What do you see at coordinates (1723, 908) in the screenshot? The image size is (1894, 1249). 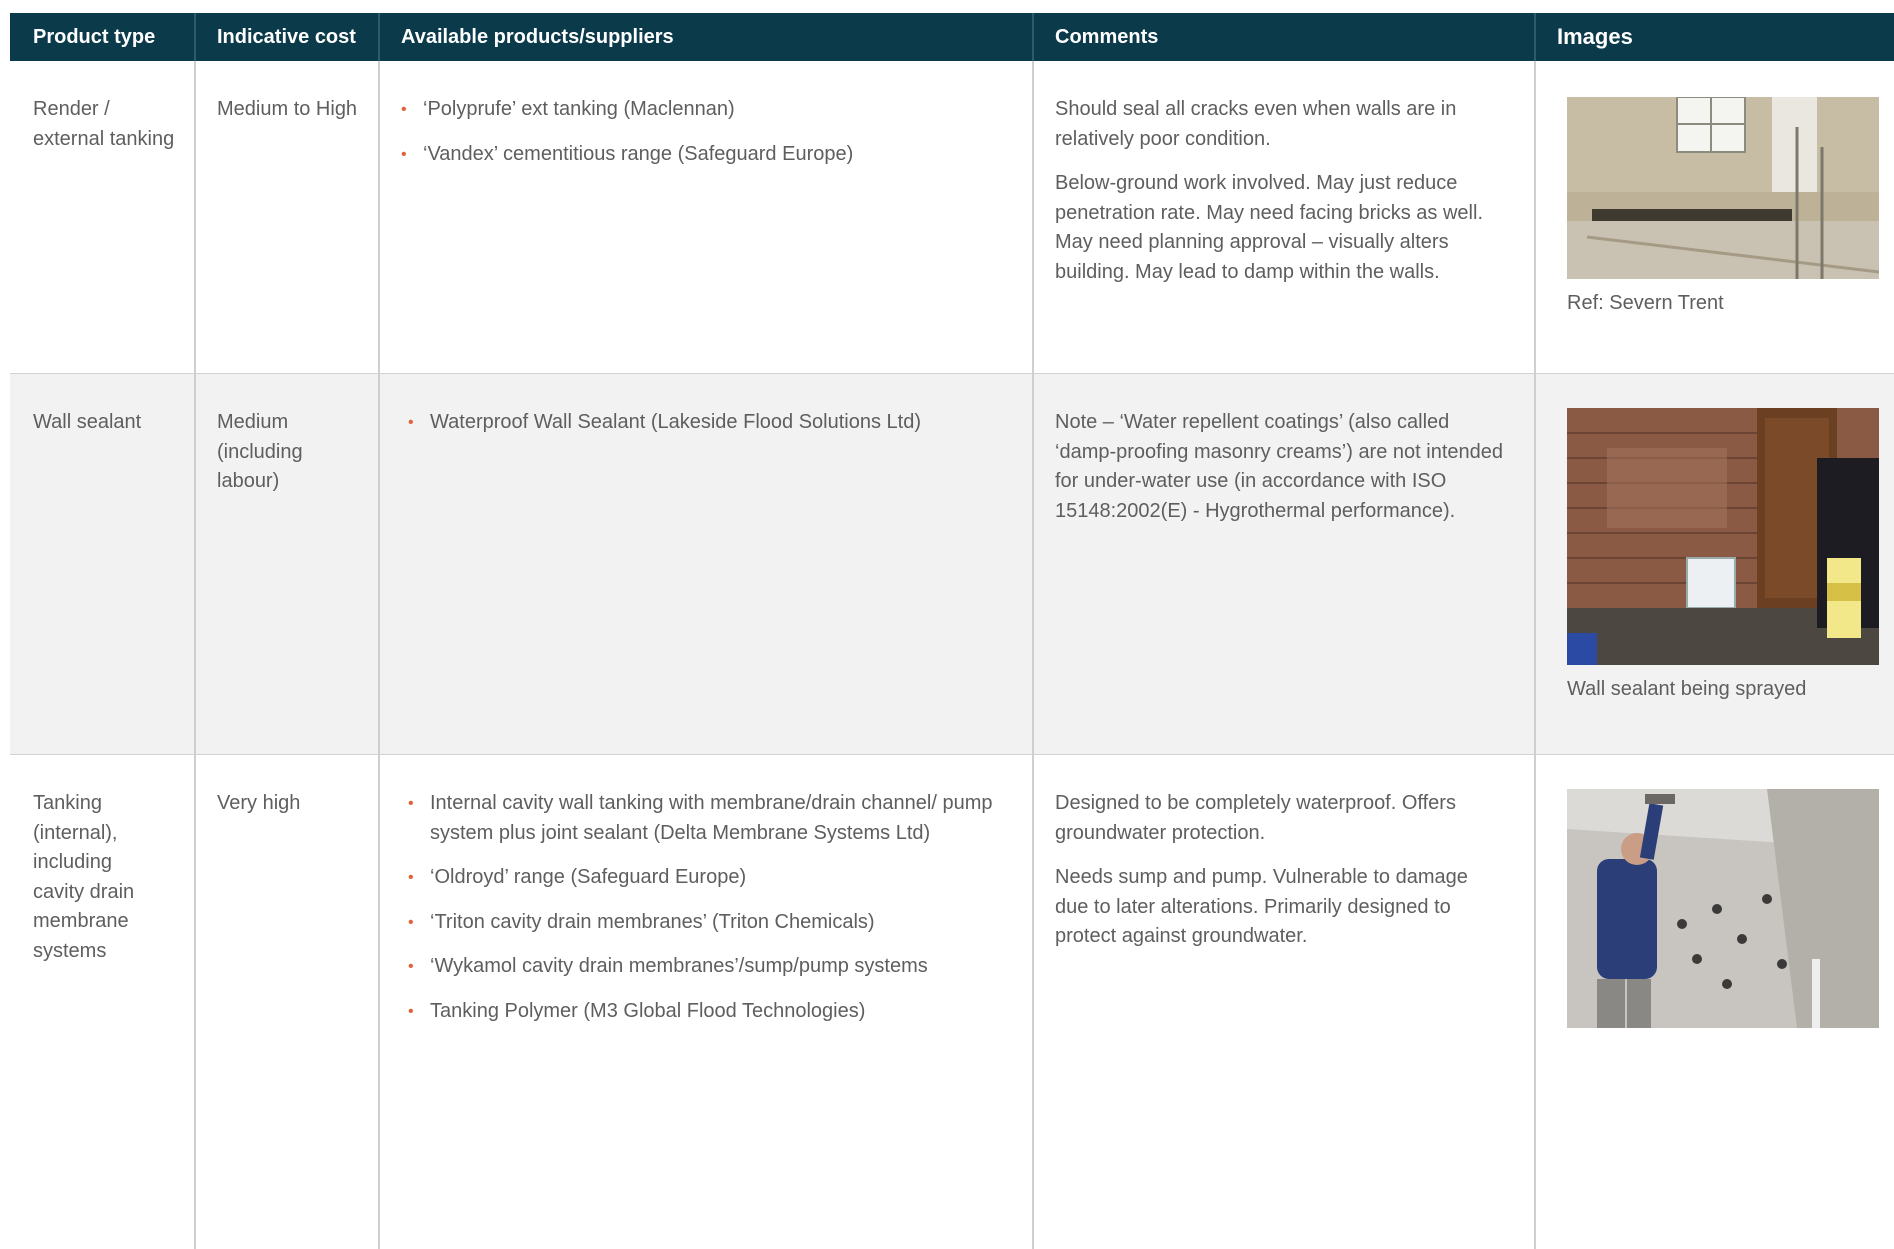 I see `internal-tanking-photo` at bounding box center [1723, 908].